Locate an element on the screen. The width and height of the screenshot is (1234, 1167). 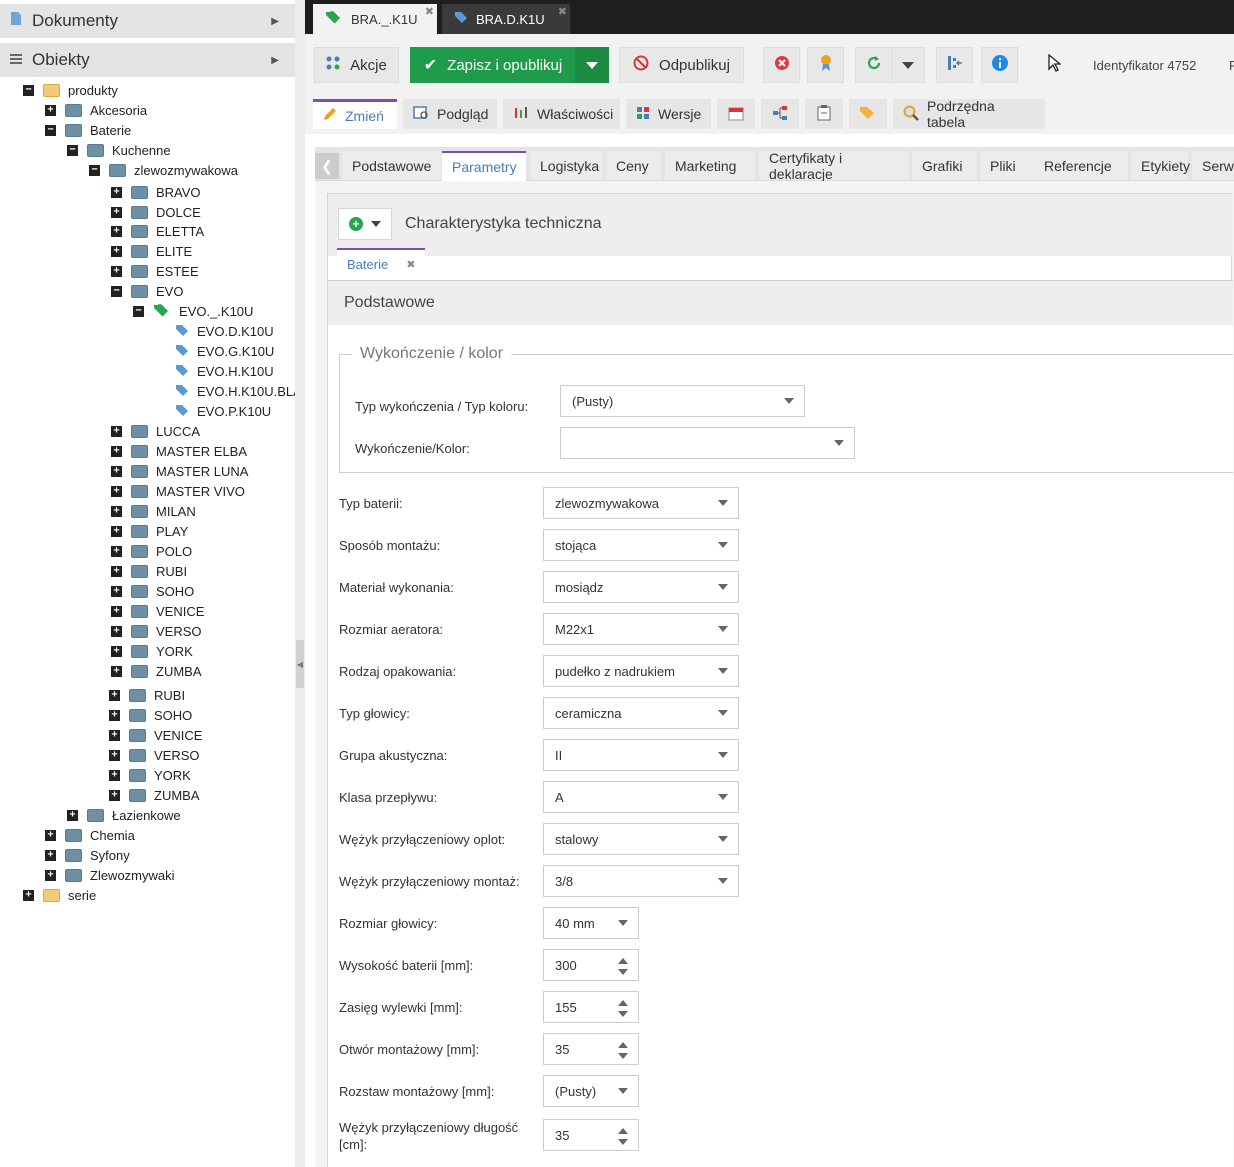
info-button is located at coordinates (999, 65).